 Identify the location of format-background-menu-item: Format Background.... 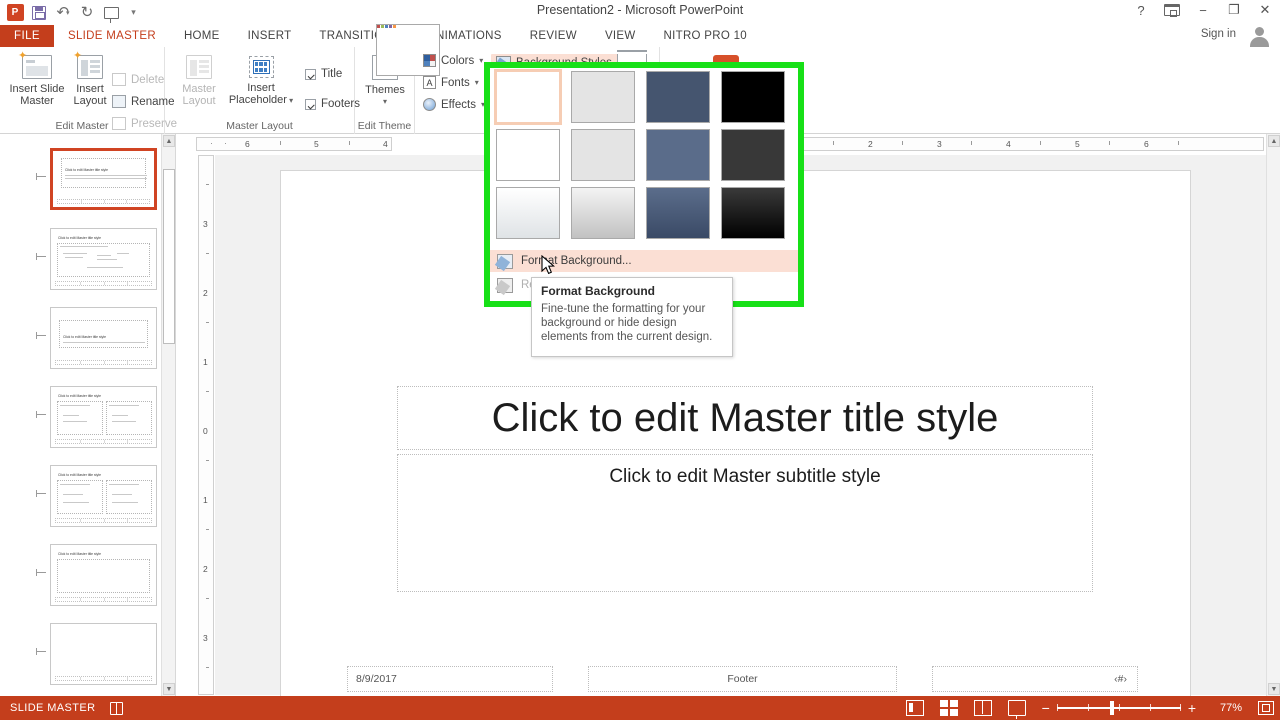
(644, 261).